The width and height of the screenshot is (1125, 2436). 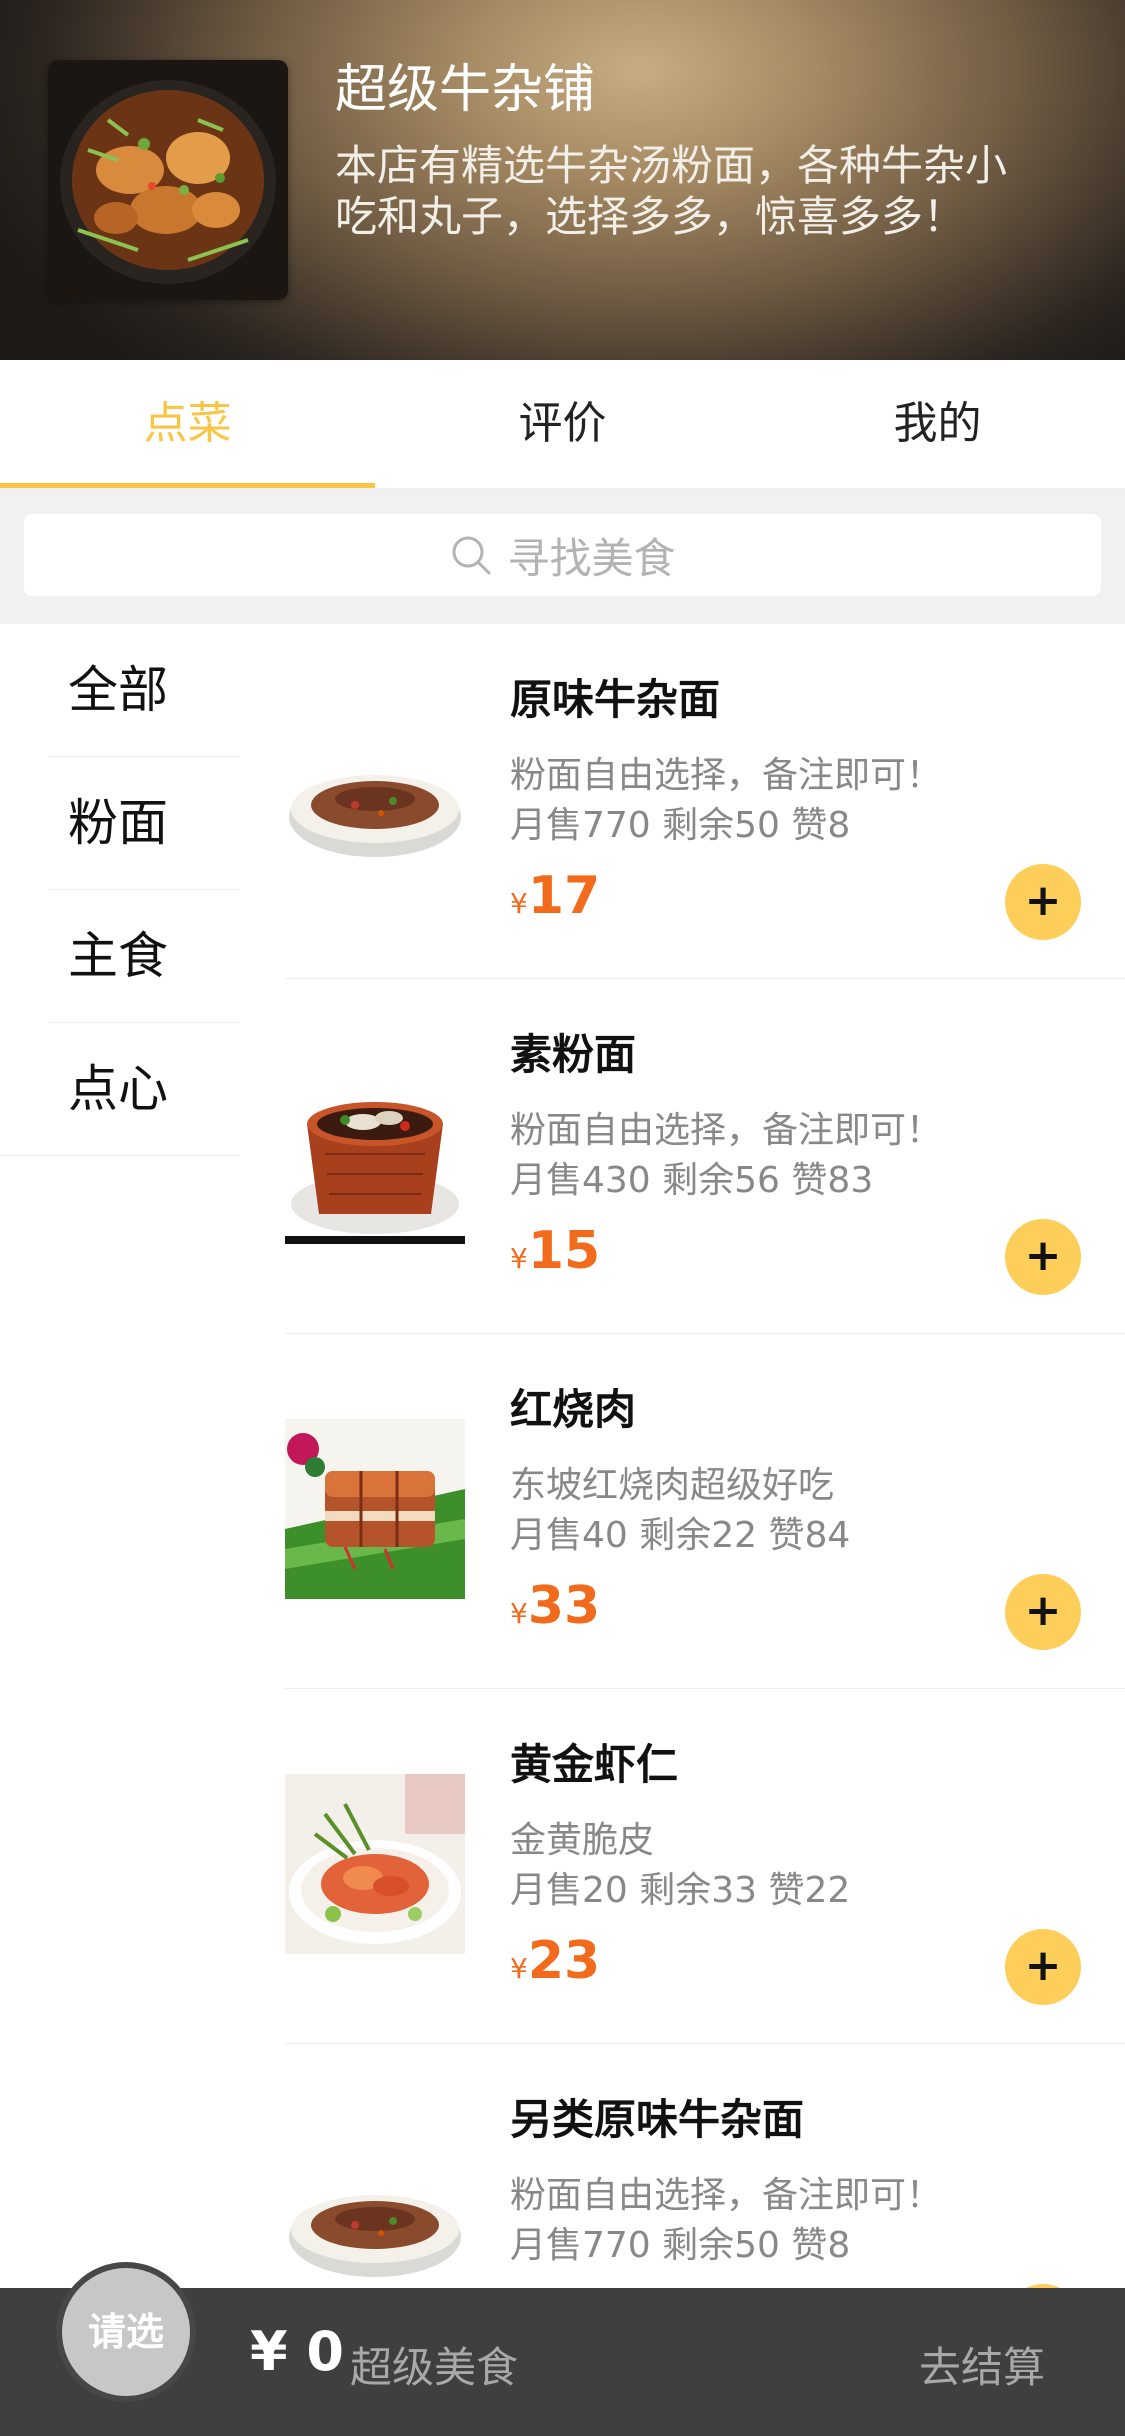 What do you see at coordinates (573, 1054) in the screenshot?
I see `product-name: 素粉面` at bounding box center [573, 1054].